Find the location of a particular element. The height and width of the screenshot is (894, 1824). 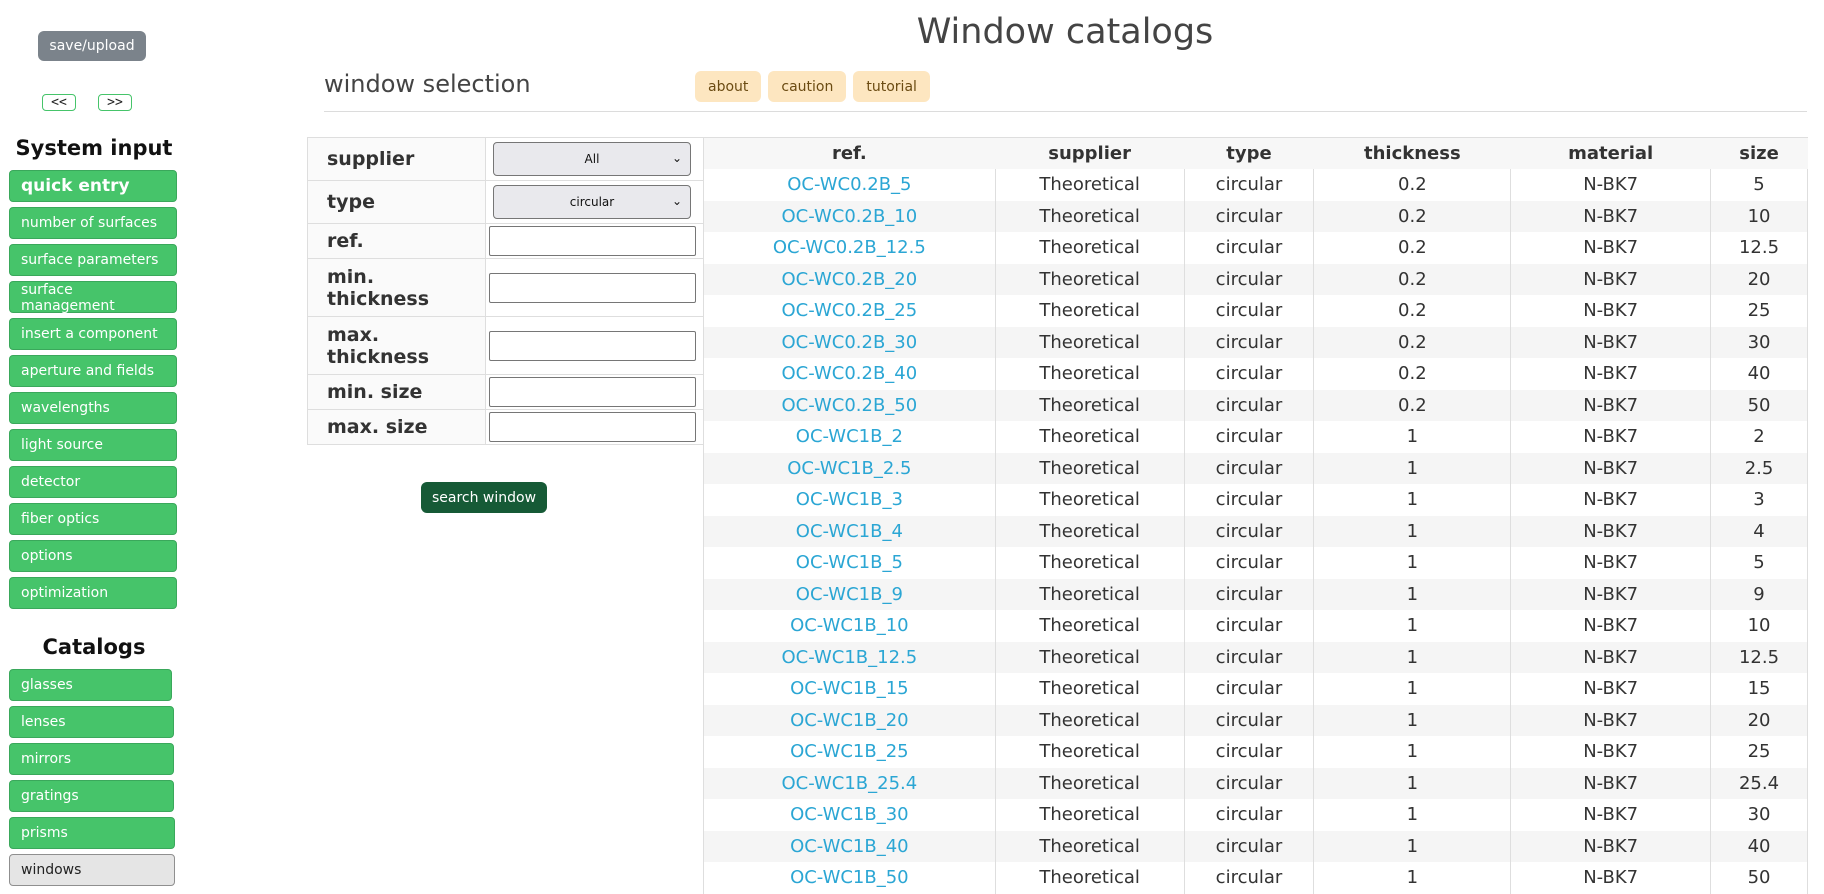

supplier-select-value: All is located at coordinates (592, 159).